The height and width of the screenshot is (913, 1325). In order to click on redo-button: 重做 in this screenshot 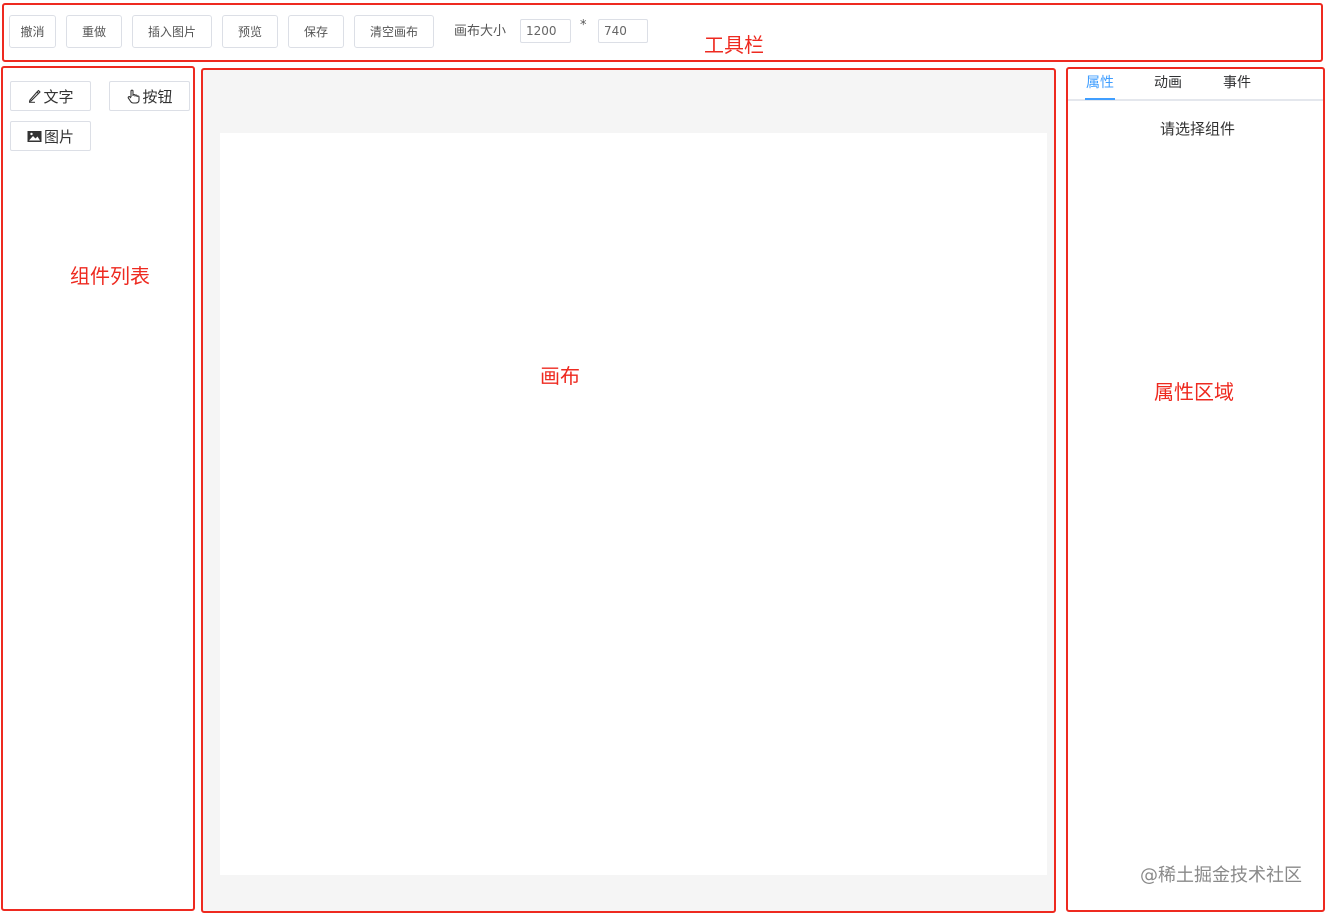, I will do `click(94, 31)`.